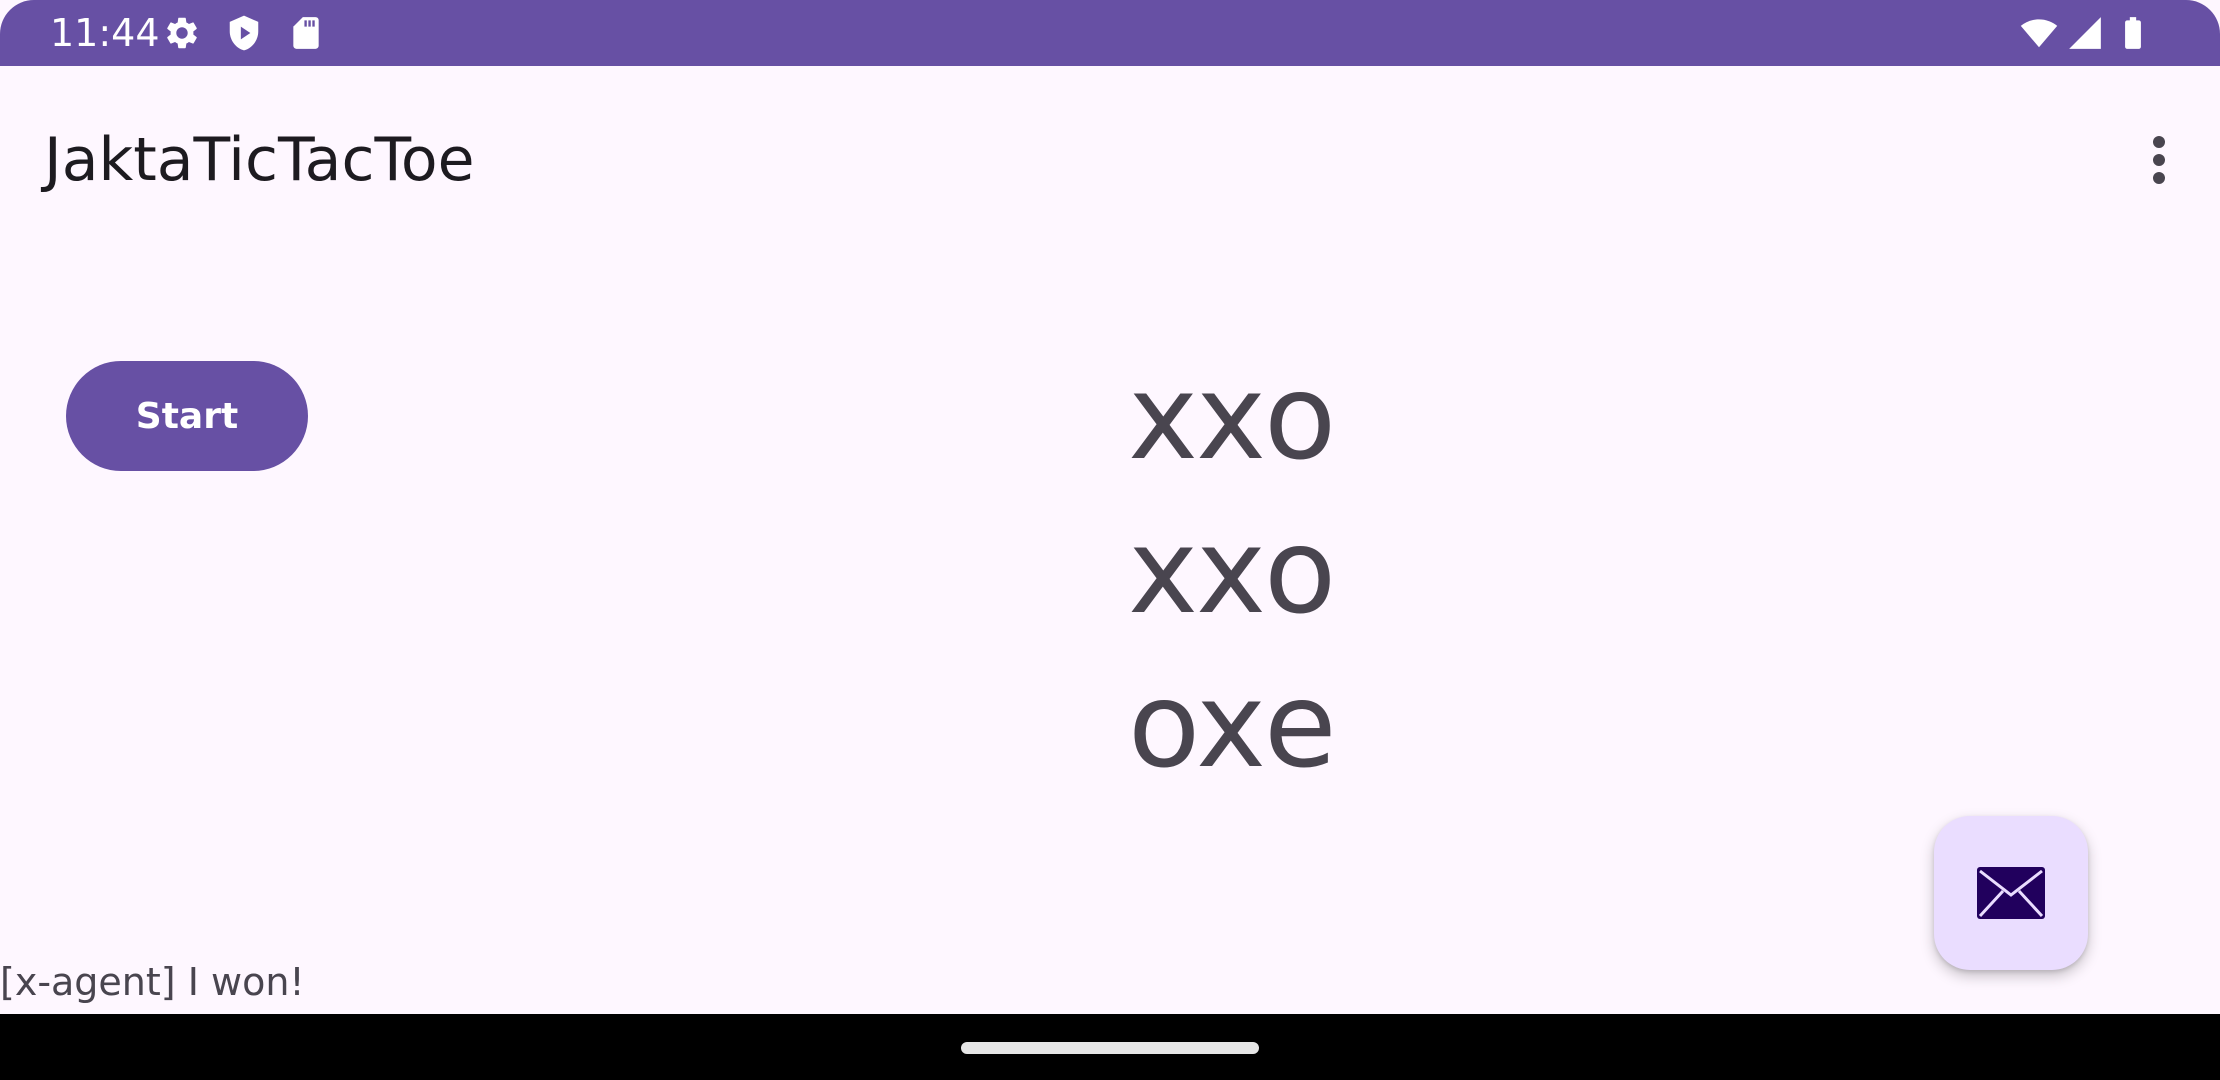 This screenshot has width=2220, height=1080. I want to click on home-gesture-handle, so click(1110, 1048).